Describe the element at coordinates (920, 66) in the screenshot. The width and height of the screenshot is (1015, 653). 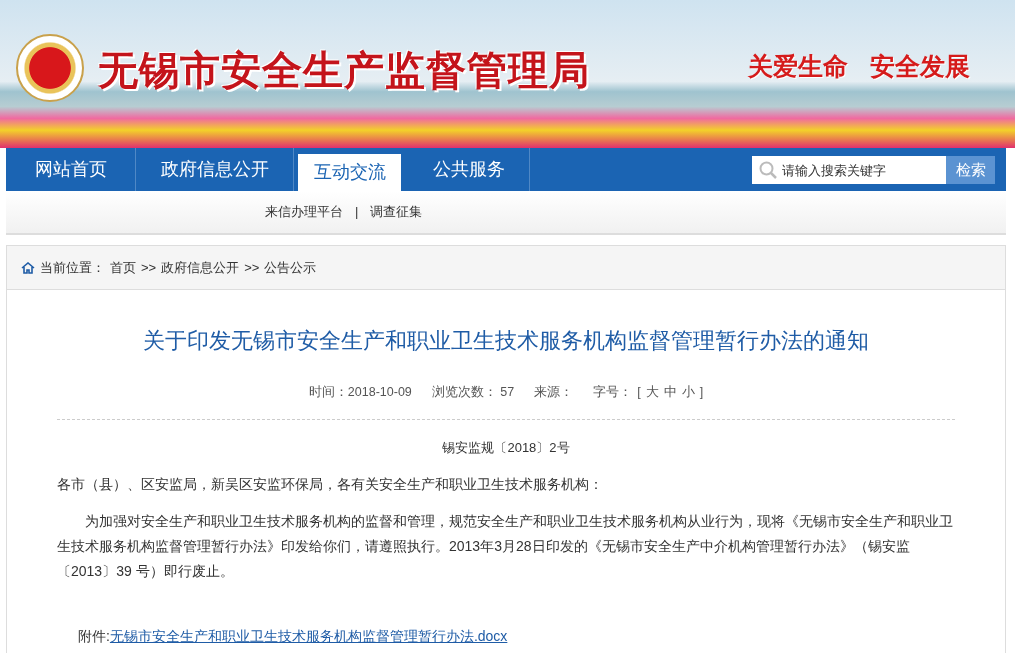
I see `slogan-text: 安全发展` at that location.